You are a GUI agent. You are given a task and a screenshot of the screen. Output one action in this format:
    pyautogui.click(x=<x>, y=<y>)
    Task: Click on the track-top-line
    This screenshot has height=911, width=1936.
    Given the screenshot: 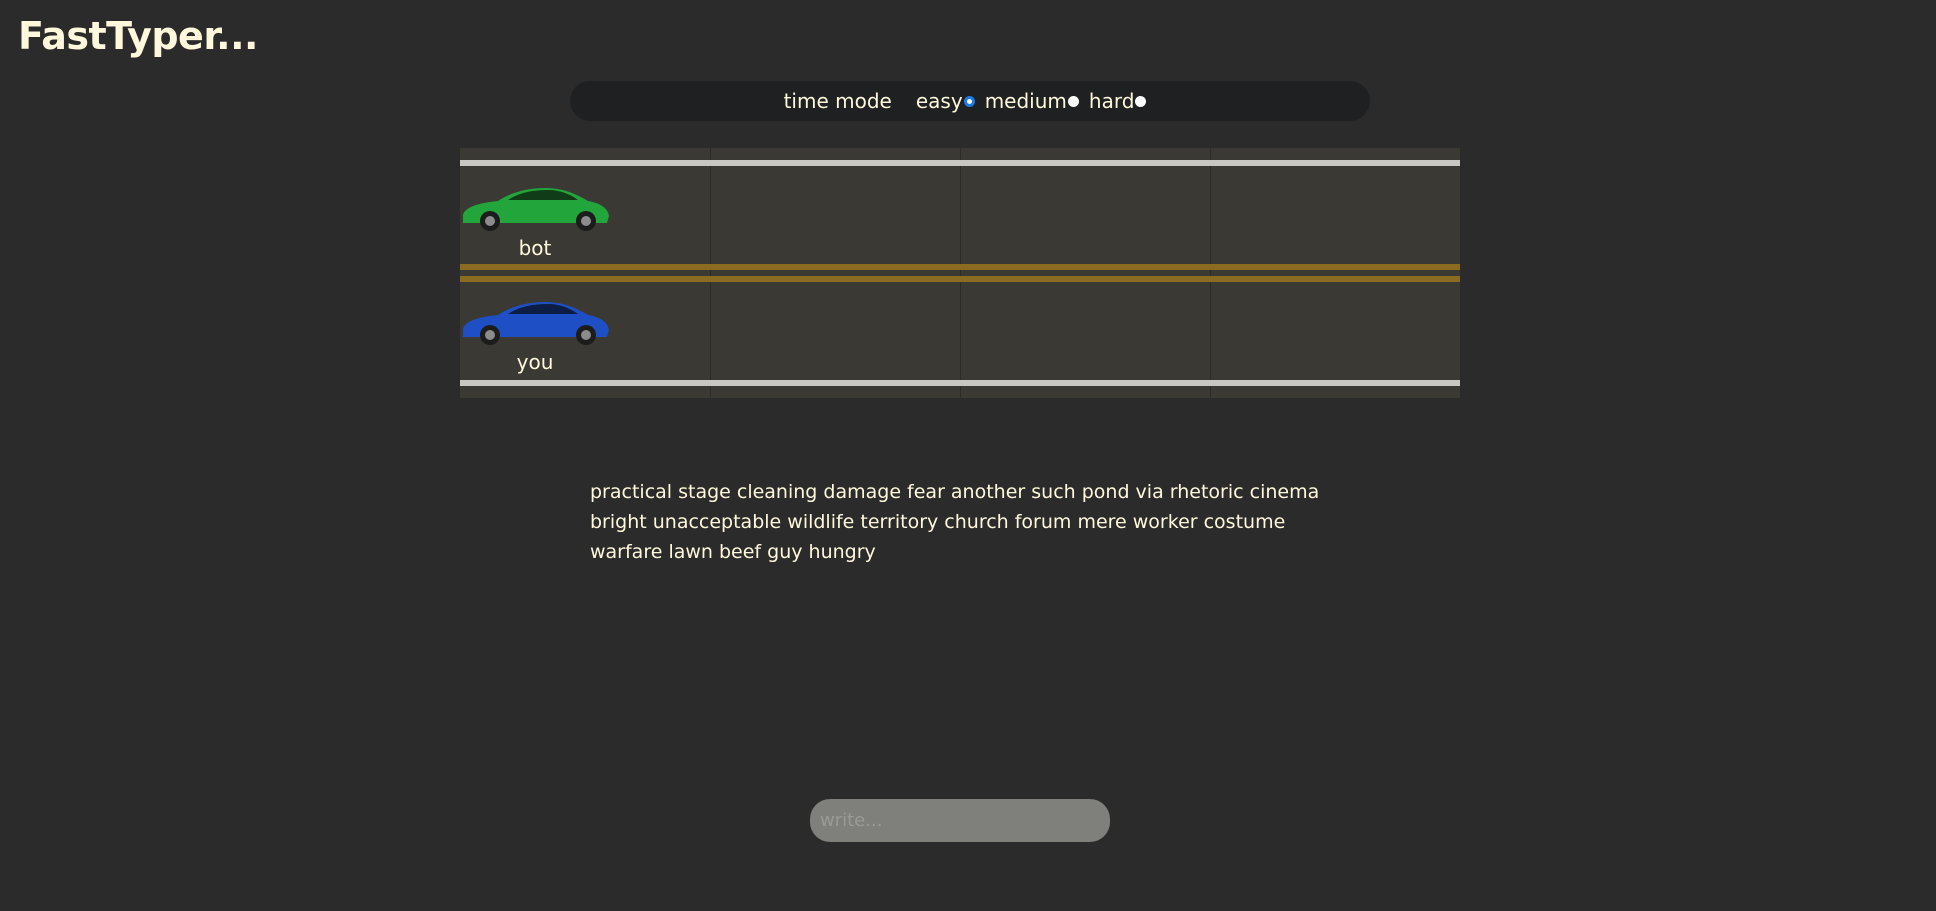 What is the action you would take?
    pyautogui.click(x=960, y=163)
    